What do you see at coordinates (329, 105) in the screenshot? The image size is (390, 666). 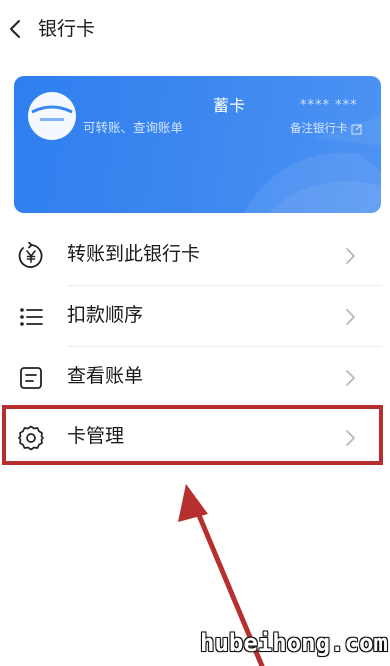 I see `card-number: **** ***` at bounding box center [329, 105].